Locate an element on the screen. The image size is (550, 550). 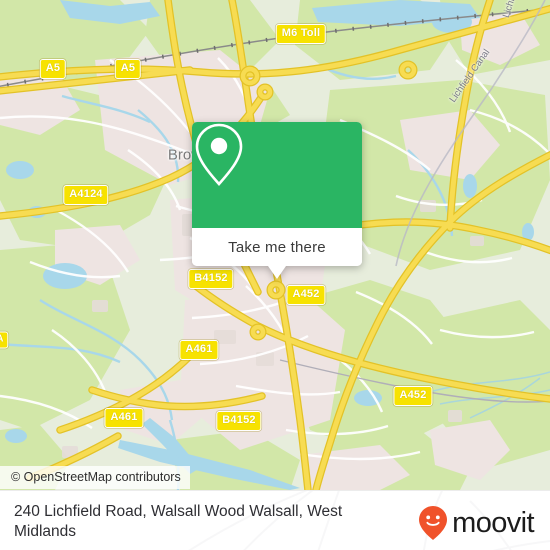
road-shield-a5-west: A5 is located at coordinates (53, 69).